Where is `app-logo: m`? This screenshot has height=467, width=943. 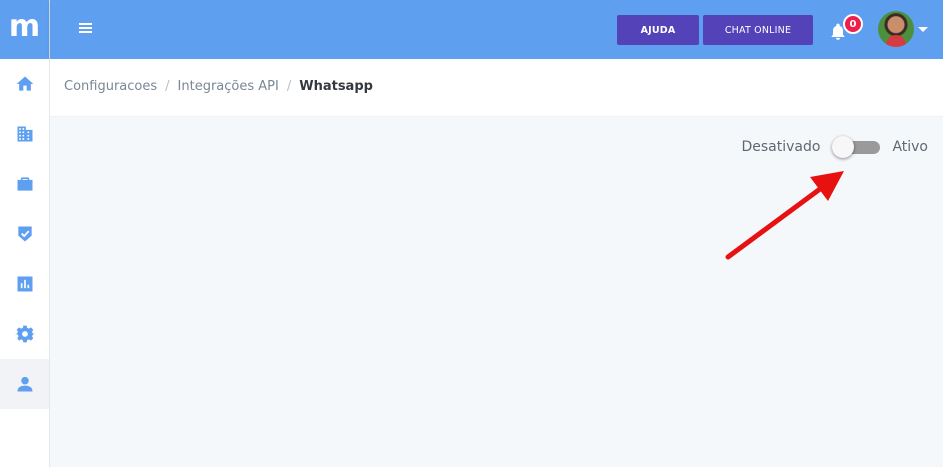 app-logo: m is located at coordinates (24, 29).